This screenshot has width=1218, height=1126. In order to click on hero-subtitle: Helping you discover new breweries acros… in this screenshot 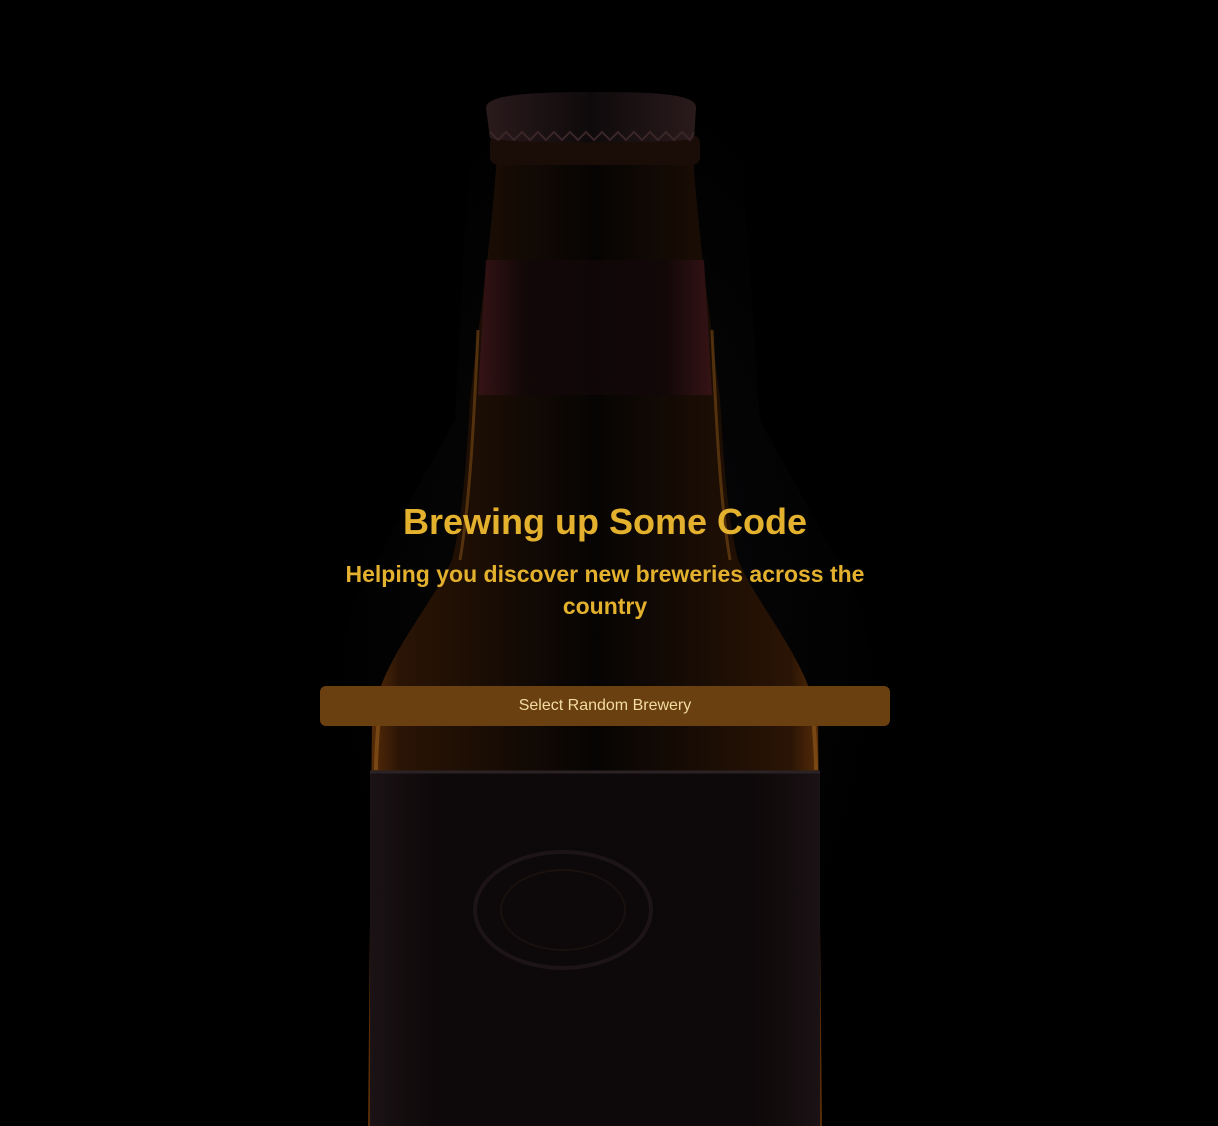, I will do `click(605, 590)`.